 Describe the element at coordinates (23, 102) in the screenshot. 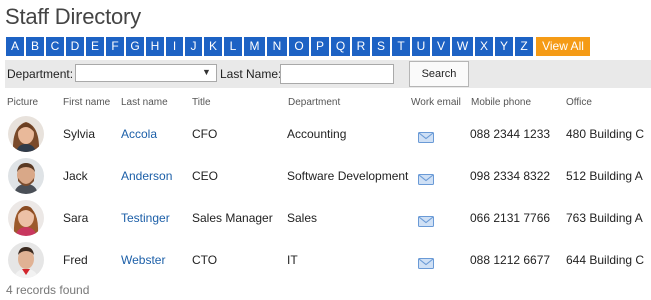

I see `column-header-picture: Picture` at that location.